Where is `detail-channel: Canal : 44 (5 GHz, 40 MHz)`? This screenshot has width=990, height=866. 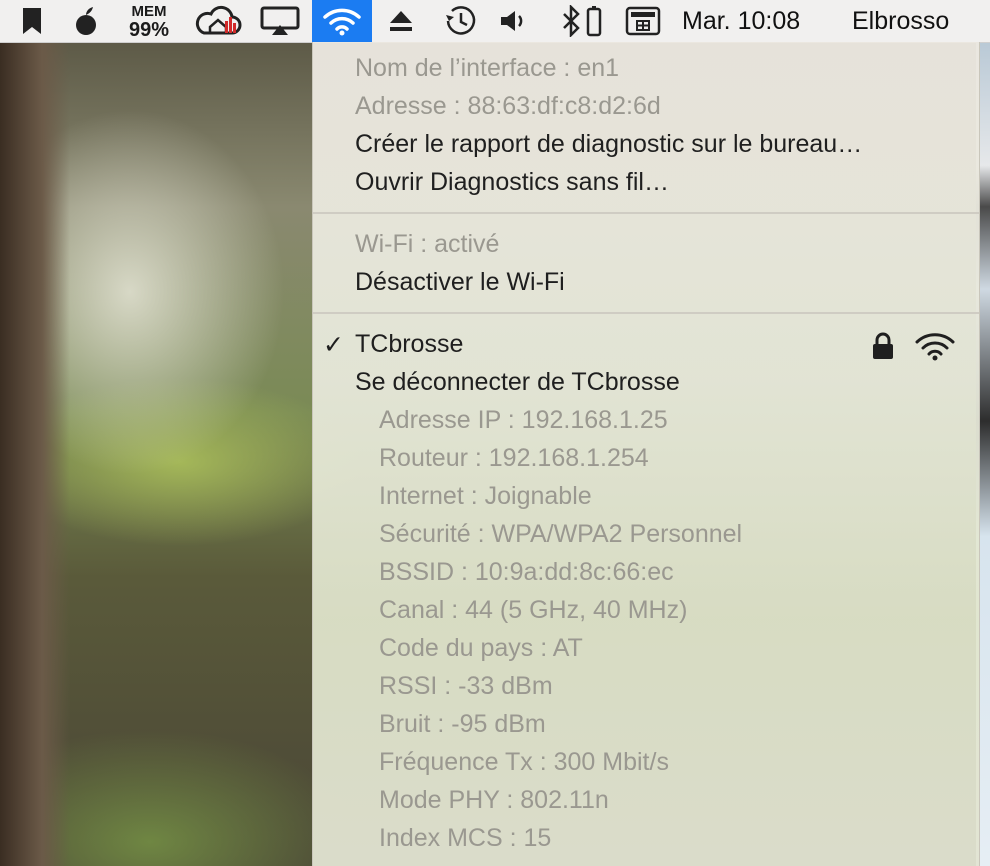 detail-channel: Canal : 44 (5 GHz, 40 MHz) is located at coordinates (533, 610).